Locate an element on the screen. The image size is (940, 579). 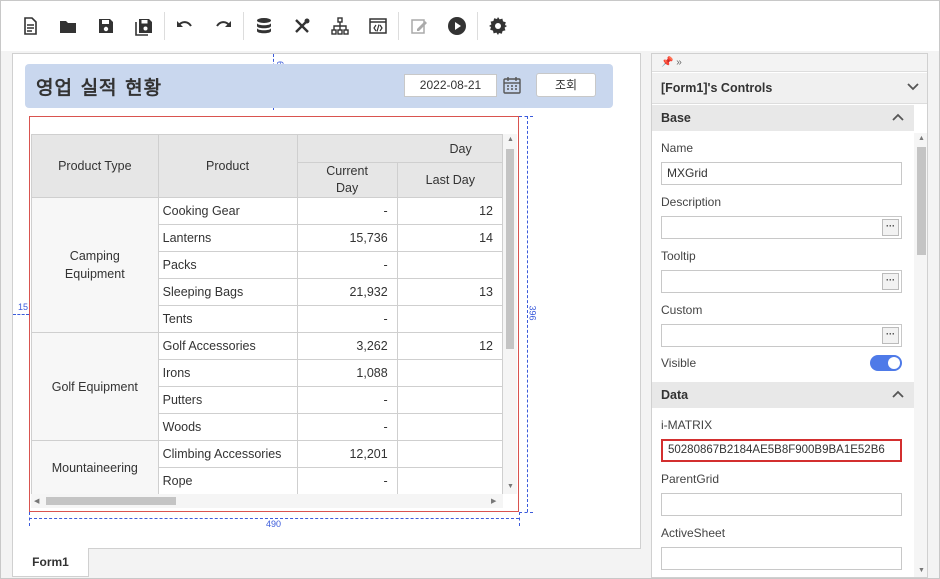
table-row: Golf Equipment Golf Accessories 3,262 12 is located at coordinates (267, 386).